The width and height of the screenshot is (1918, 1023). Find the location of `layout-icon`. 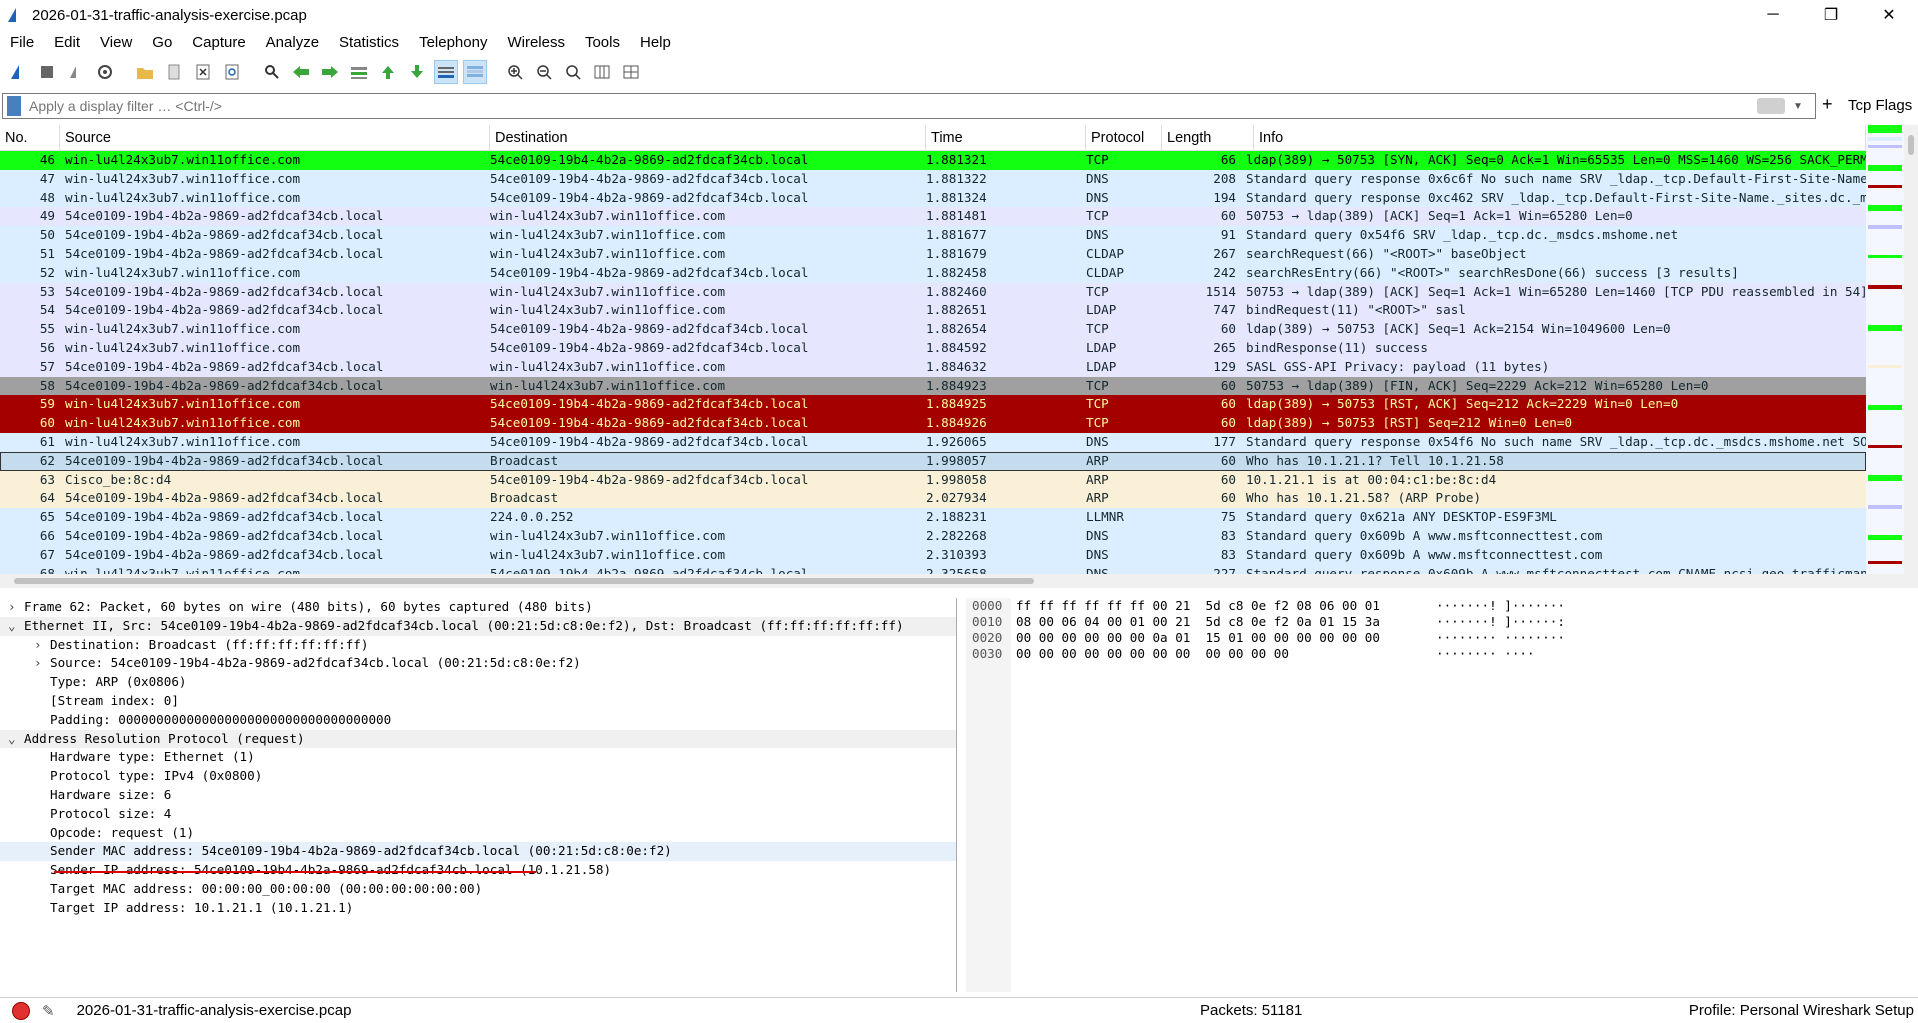

layout-icon is located at coordinates (631, 72).